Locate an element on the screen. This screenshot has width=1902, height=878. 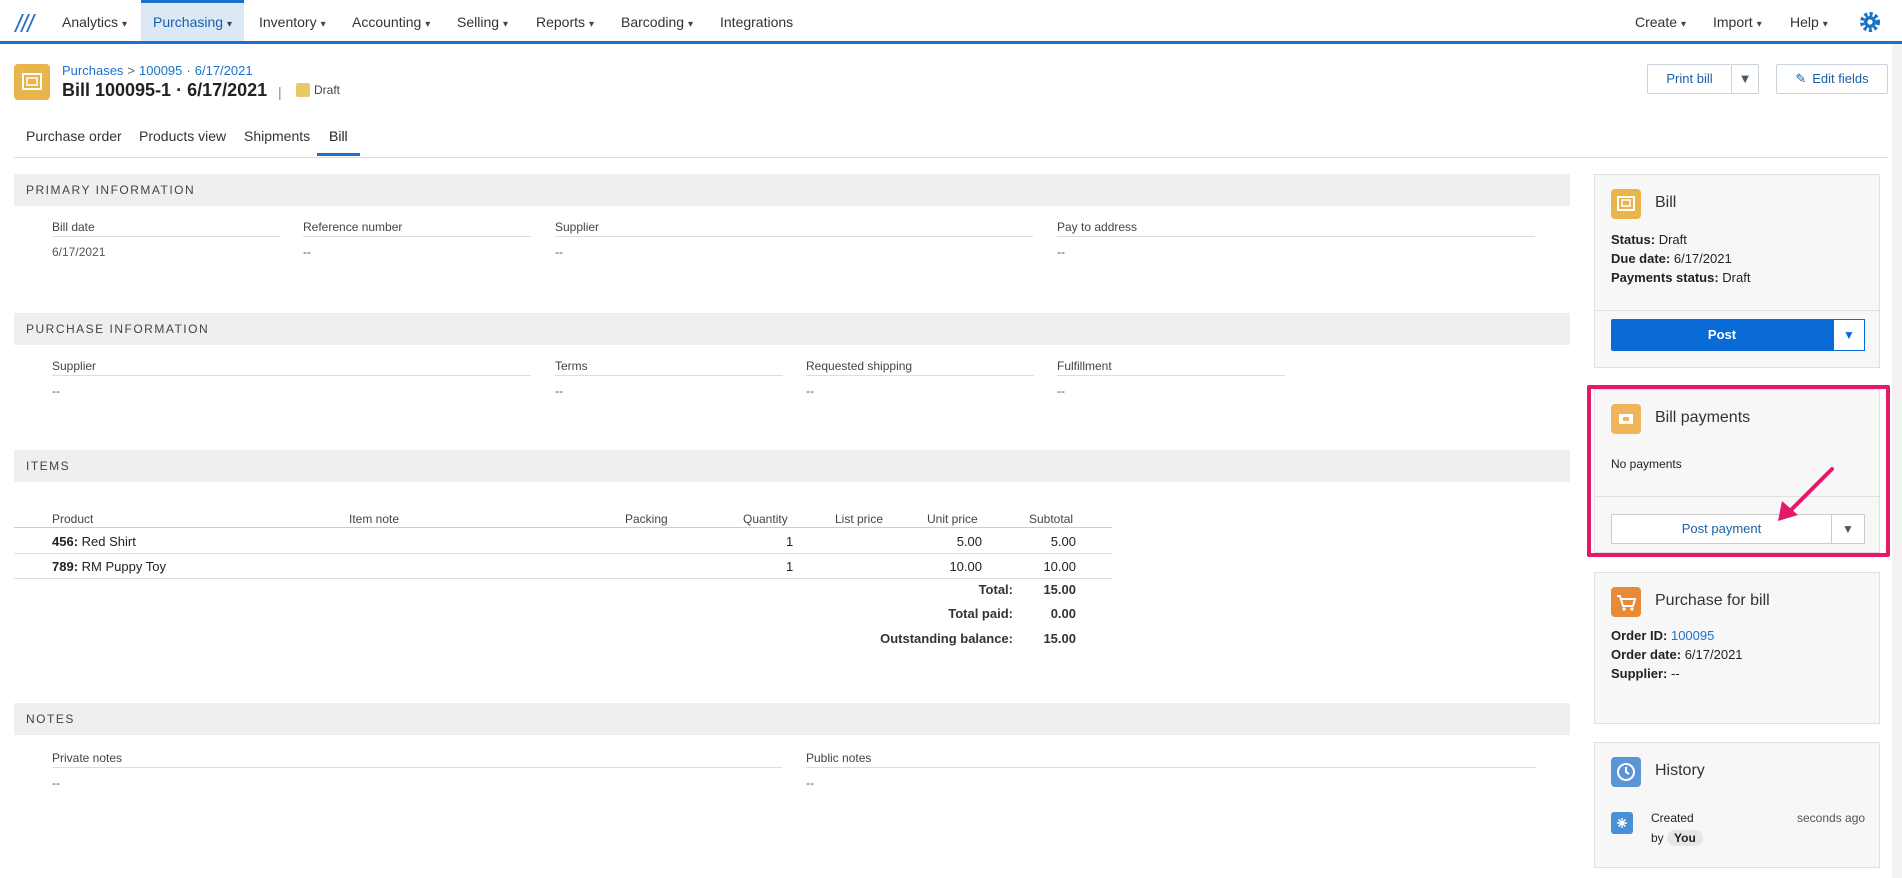
tab-shipments: Shipments is located at coordinates (277, 141).